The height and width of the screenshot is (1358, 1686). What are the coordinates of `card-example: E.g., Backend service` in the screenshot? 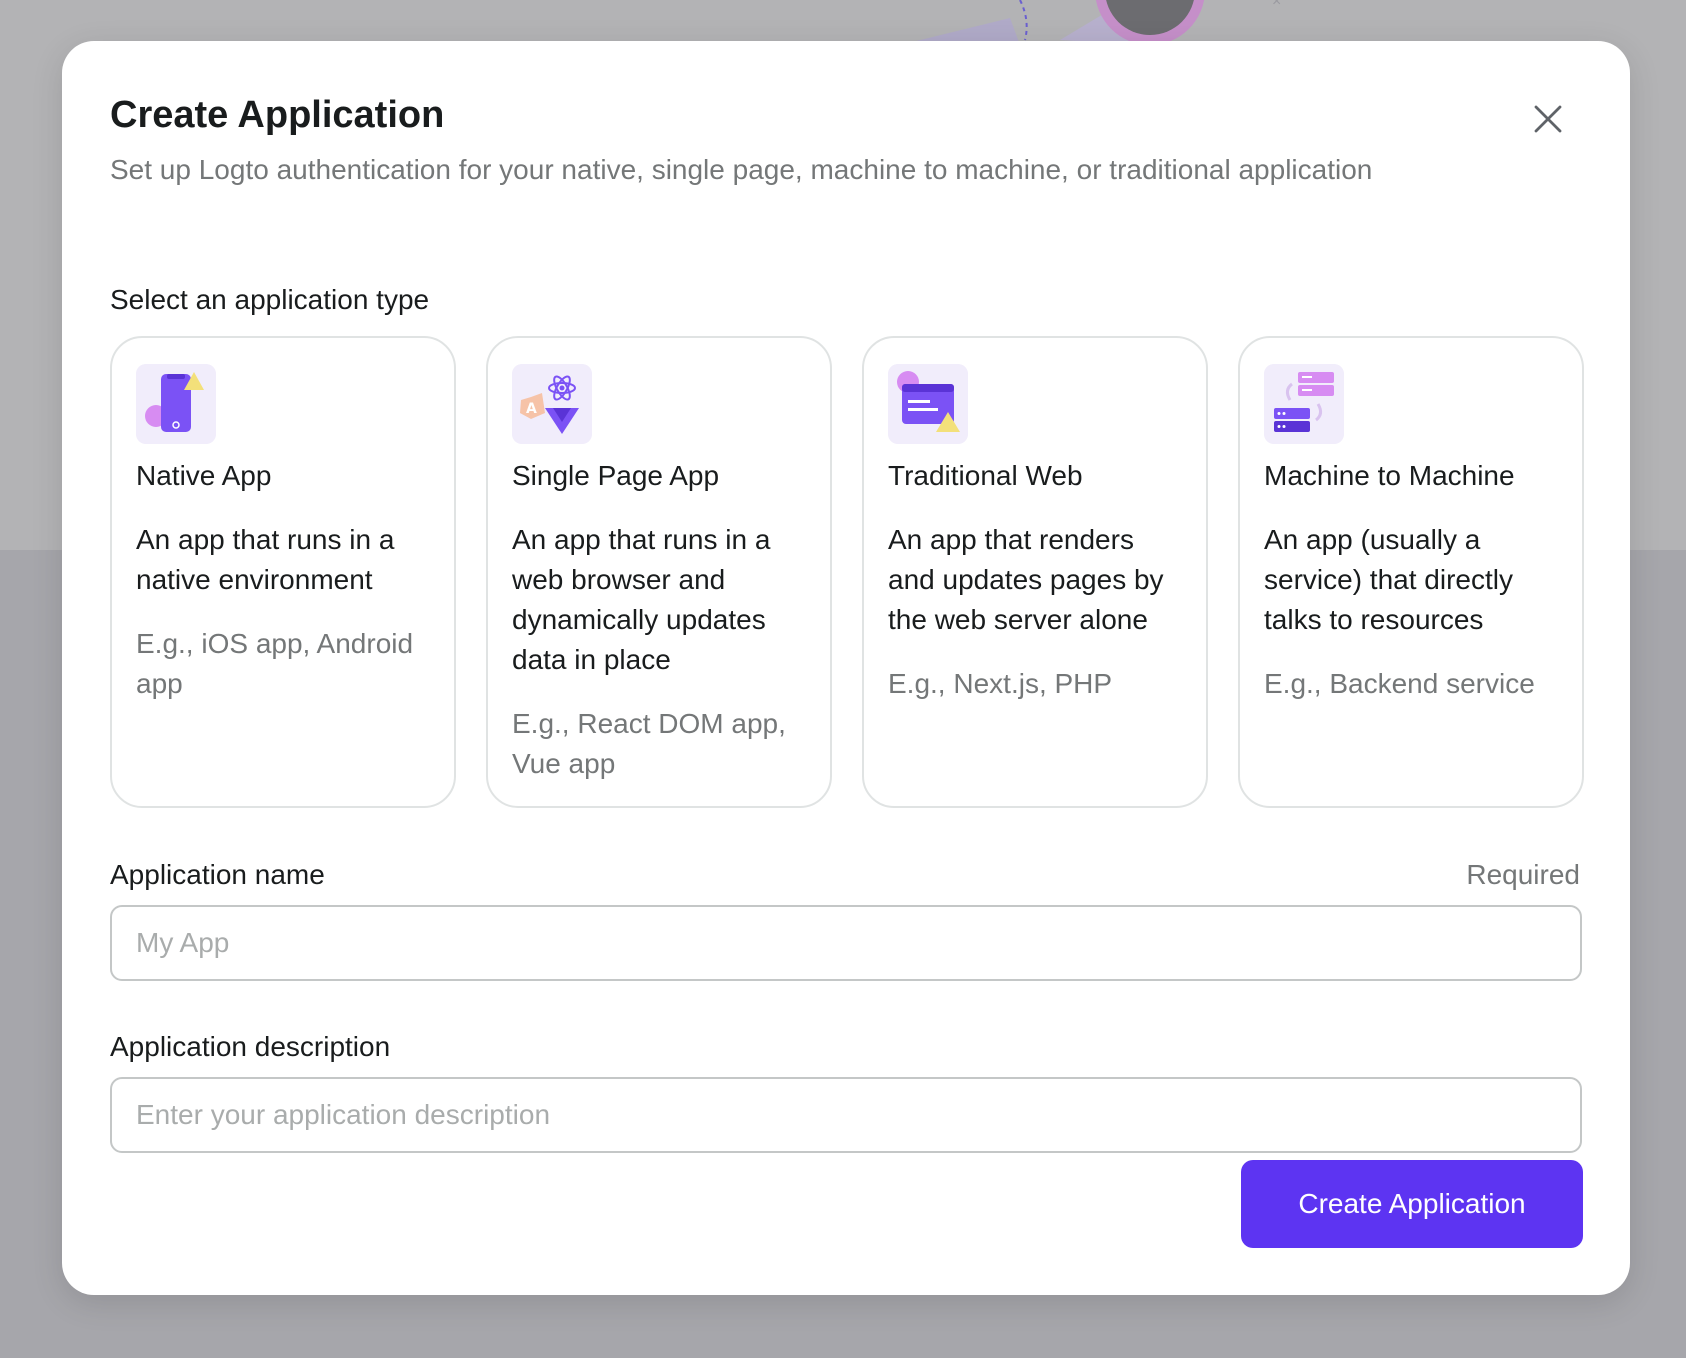 It's located at (1399, 683).